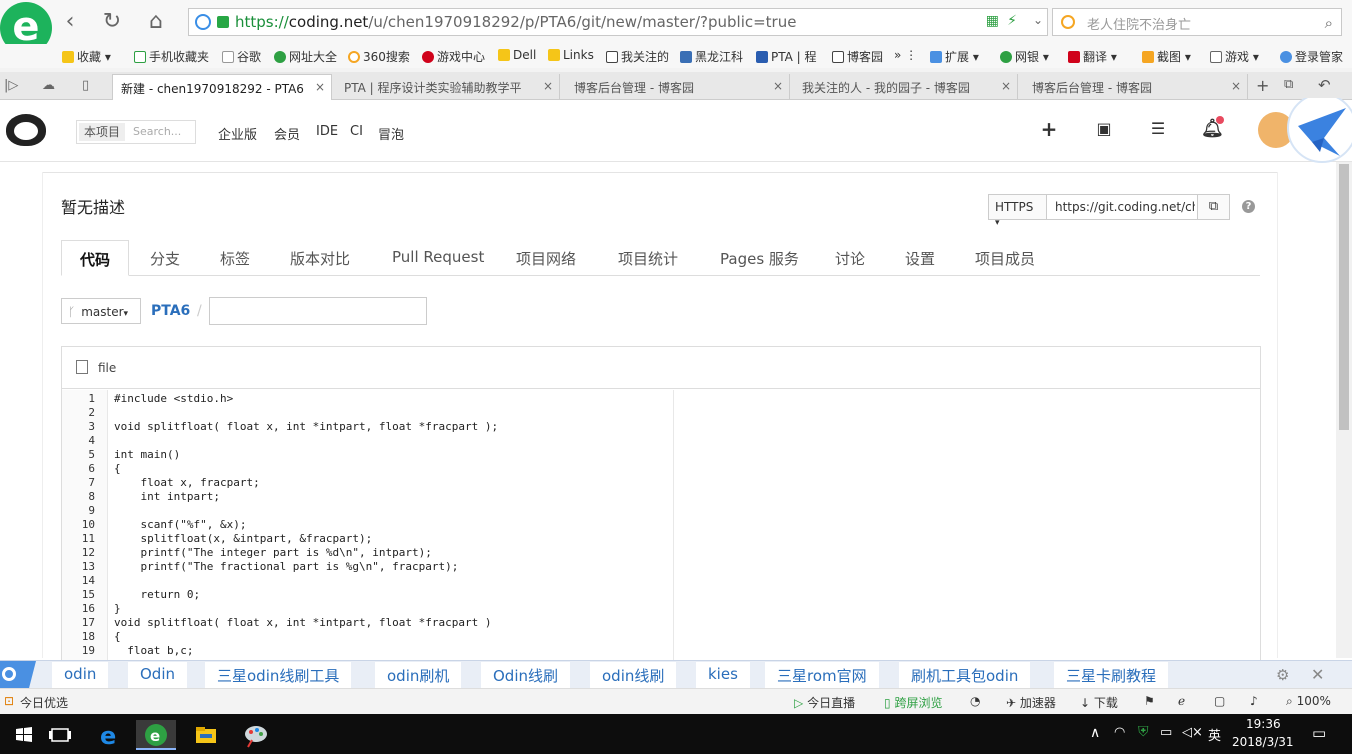 The image size is (1352, 754). What do you see at coordinates (857, 56) in the screenshot?
I see `bookmark-item: 博客园` at bounding box center [857, 56].